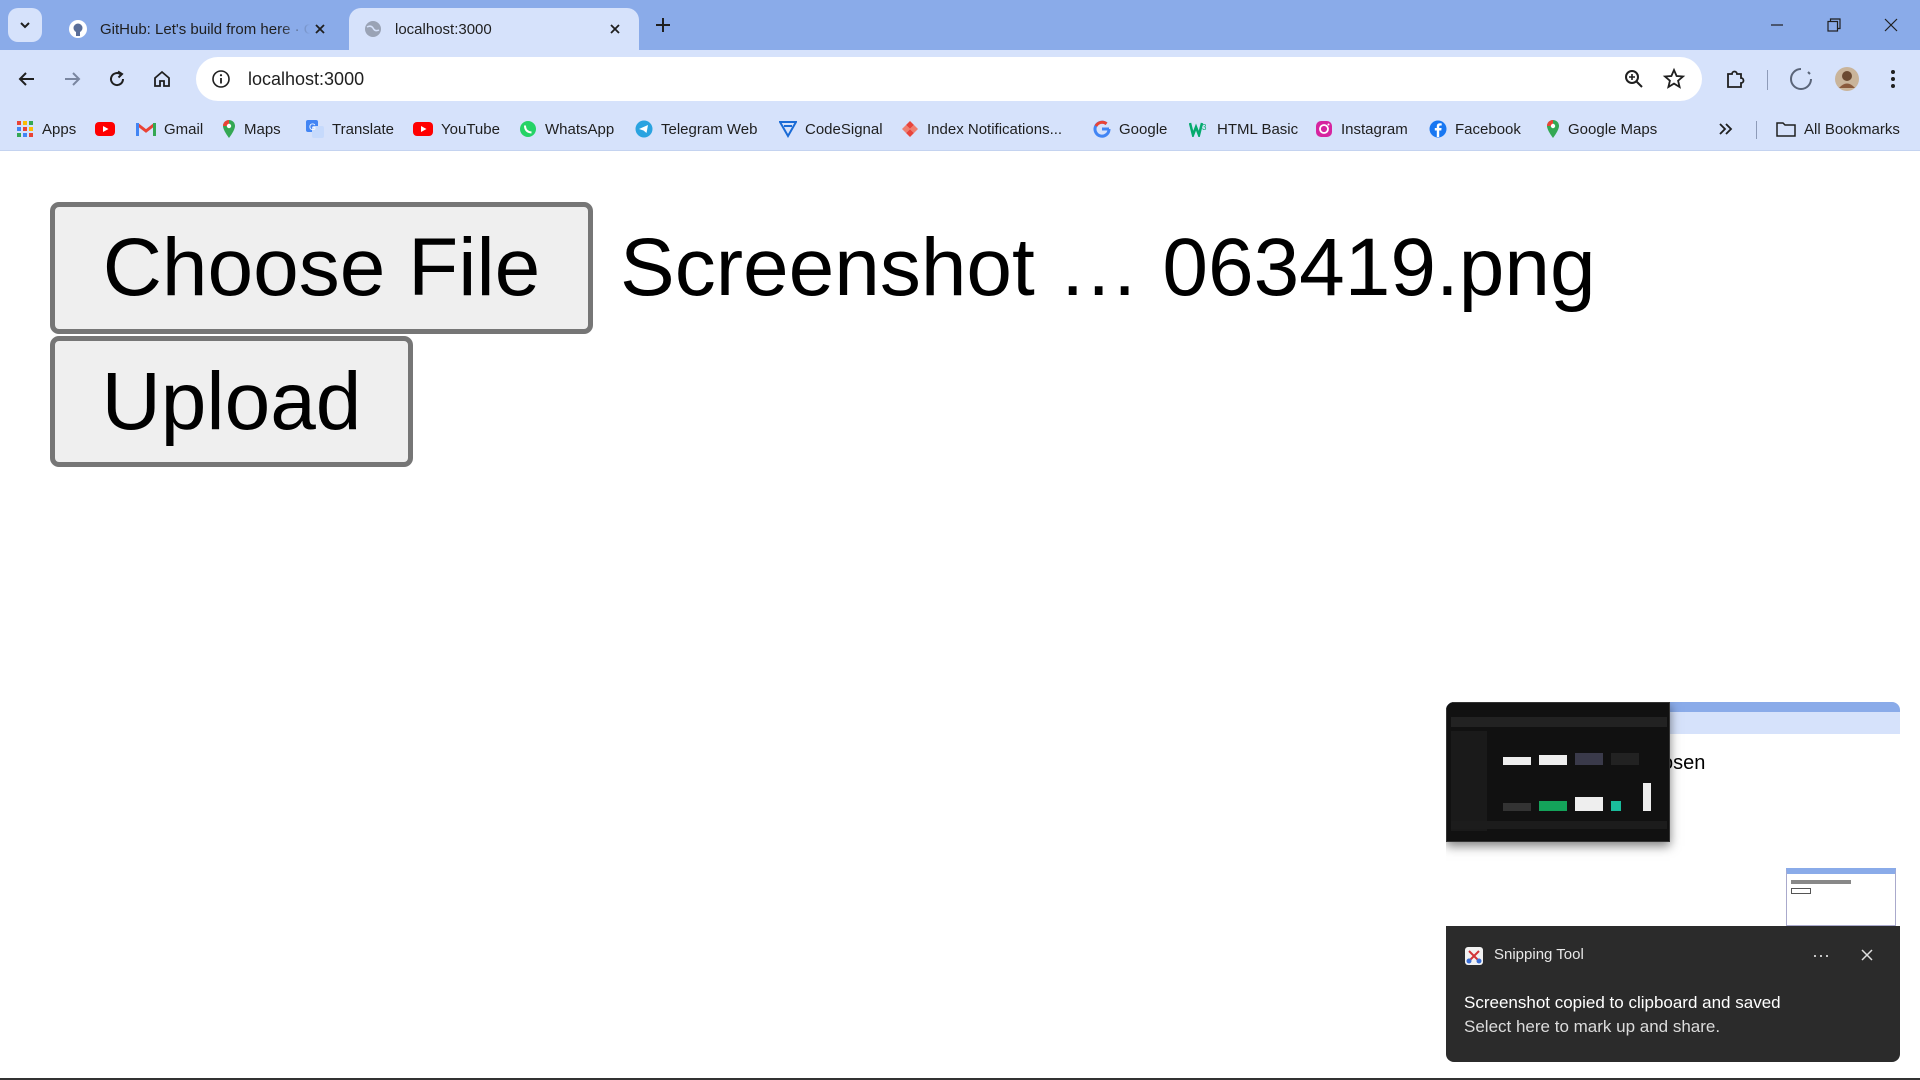 The width and height of the screenshot is (1920, 1080). Describe the element at coordinates (1324, 129) in the screenshot. I see `instagram-icon` at that location.